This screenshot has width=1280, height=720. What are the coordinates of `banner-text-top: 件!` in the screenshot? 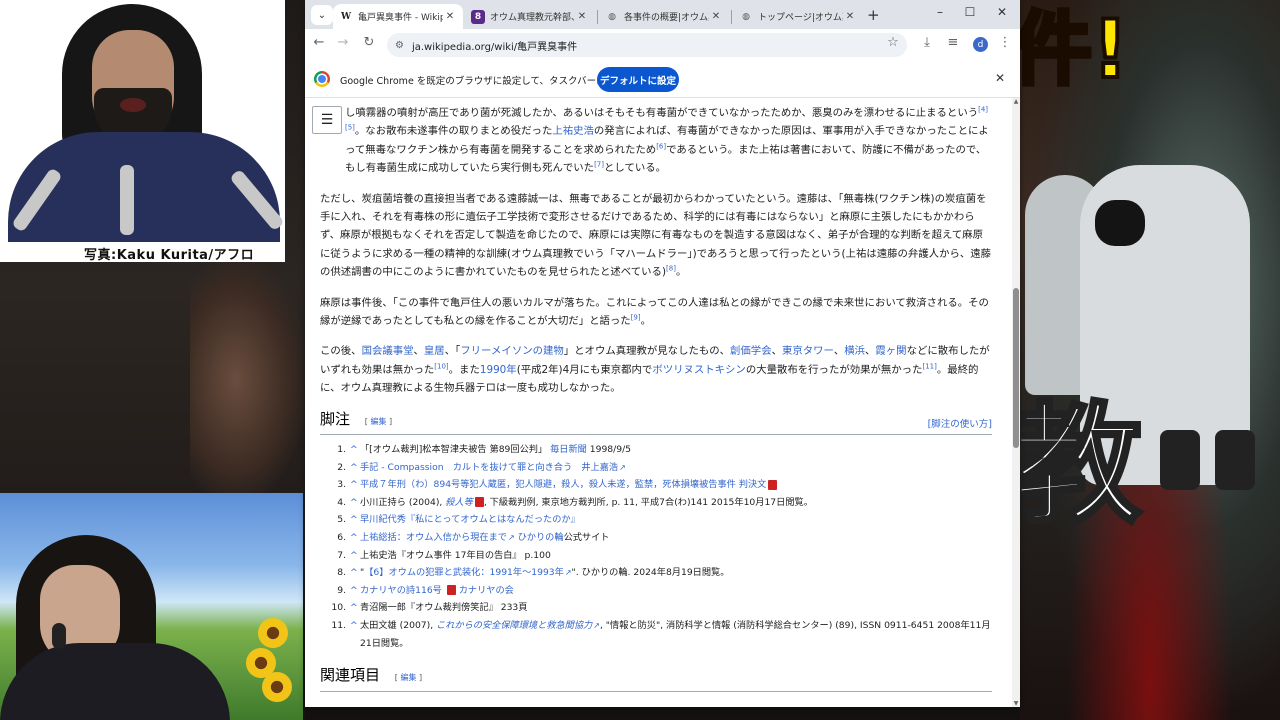 It's located at (1070, 49).